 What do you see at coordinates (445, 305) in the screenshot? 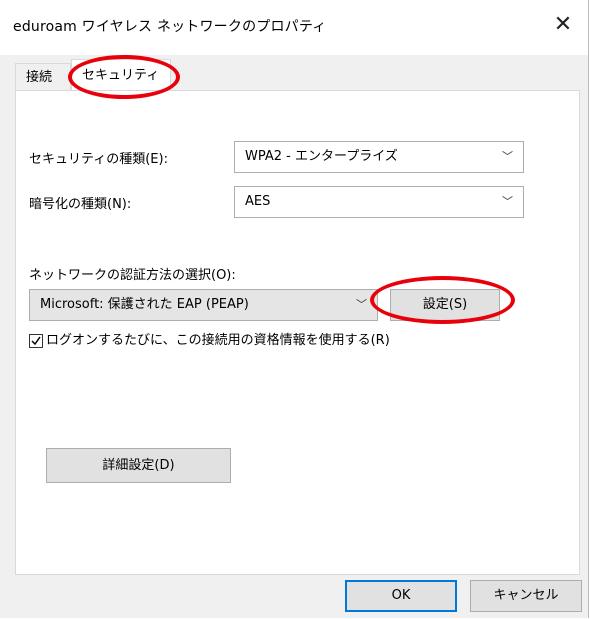
I see `settings-button: 設定(S)` at bounding box center [445, 305].